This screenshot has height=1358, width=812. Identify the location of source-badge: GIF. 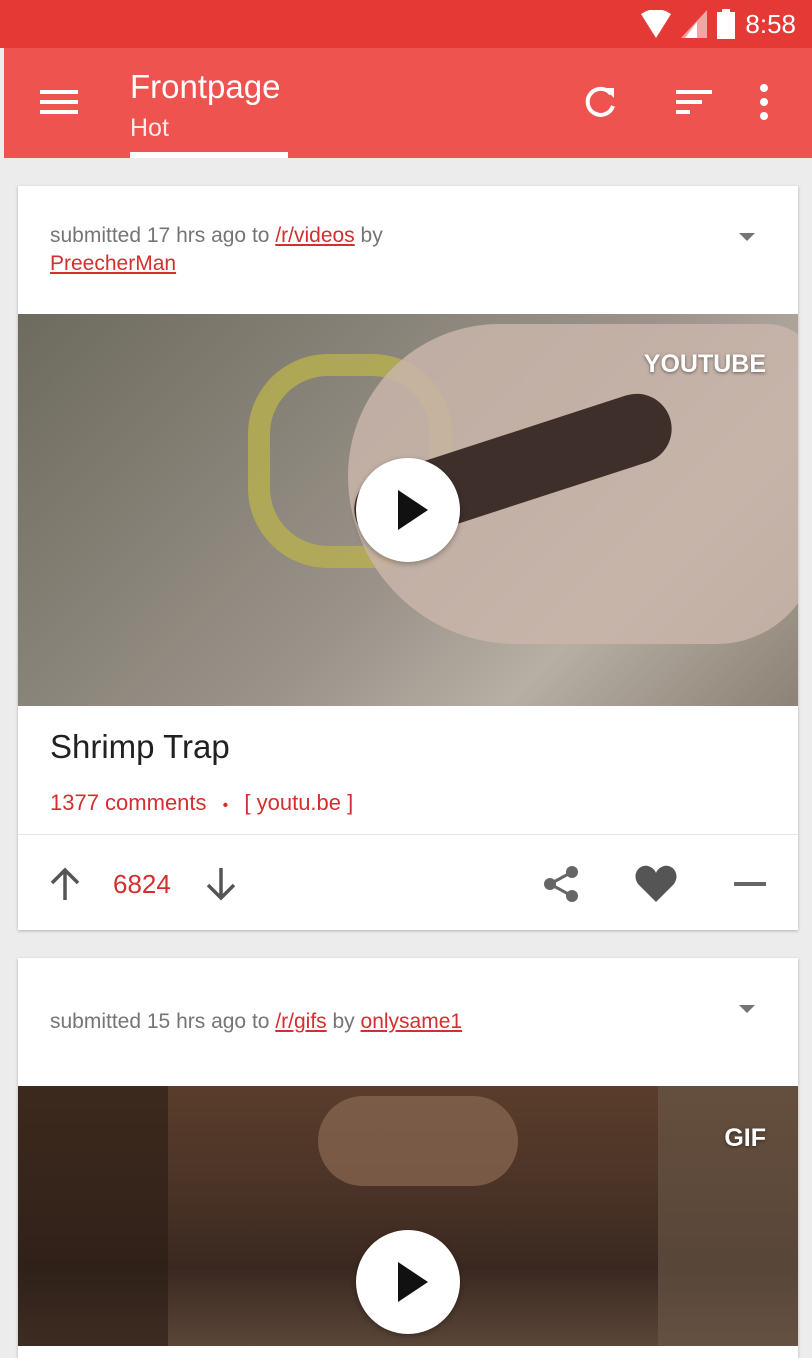
(745, 1138).